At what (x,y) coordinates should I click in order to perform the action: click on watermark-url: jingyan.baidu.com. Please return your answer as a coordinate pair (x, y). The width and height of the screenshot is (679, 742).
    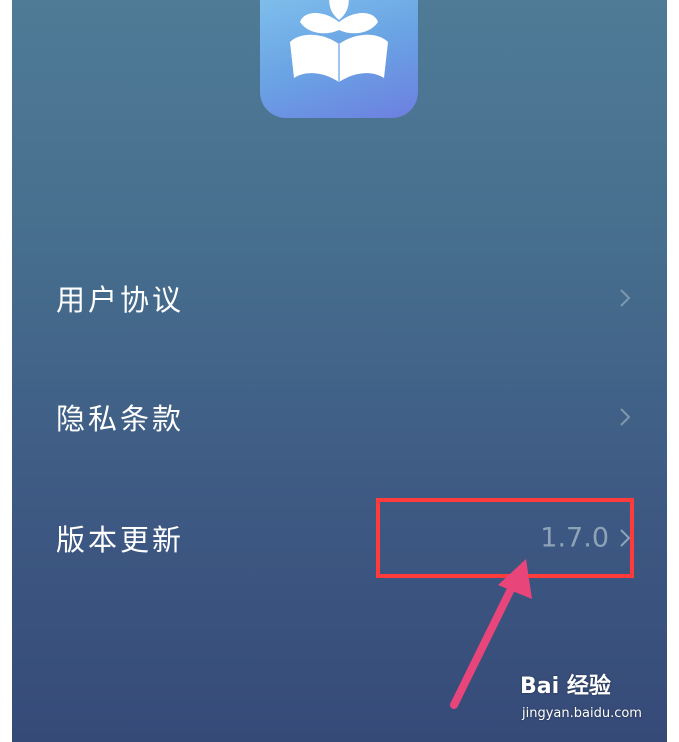
    Looking at the image, I should click on (582, 713).